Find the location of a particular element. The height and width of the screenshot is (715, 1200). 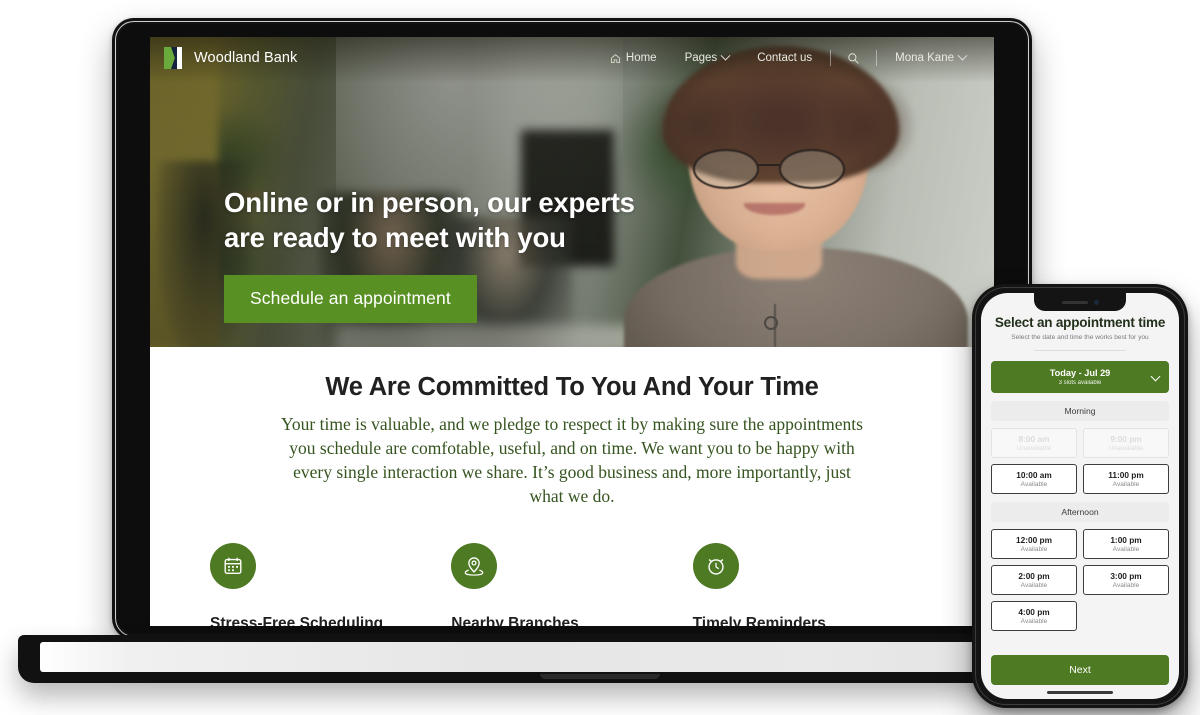

nav-item-pages: Pages is located at coordinates (707, 57).